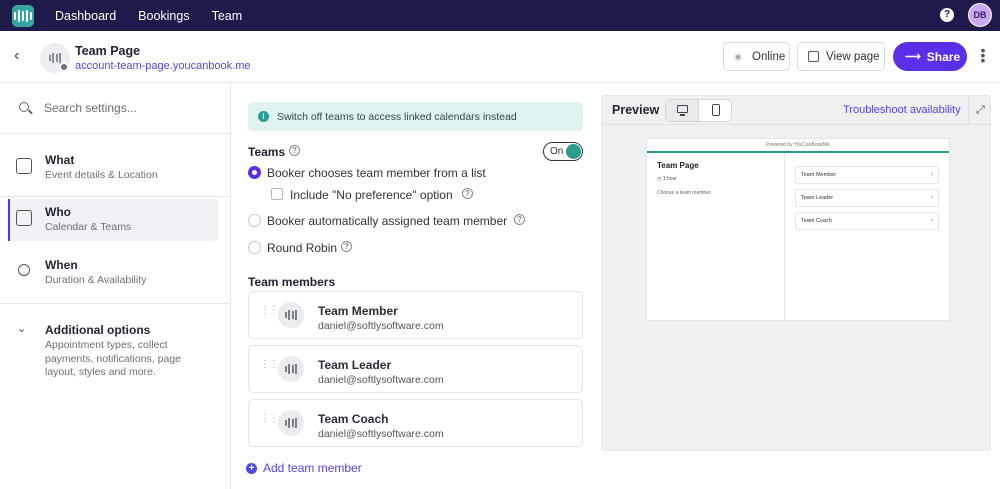  I want to click on view-page-button: View page, so click(841, 56).